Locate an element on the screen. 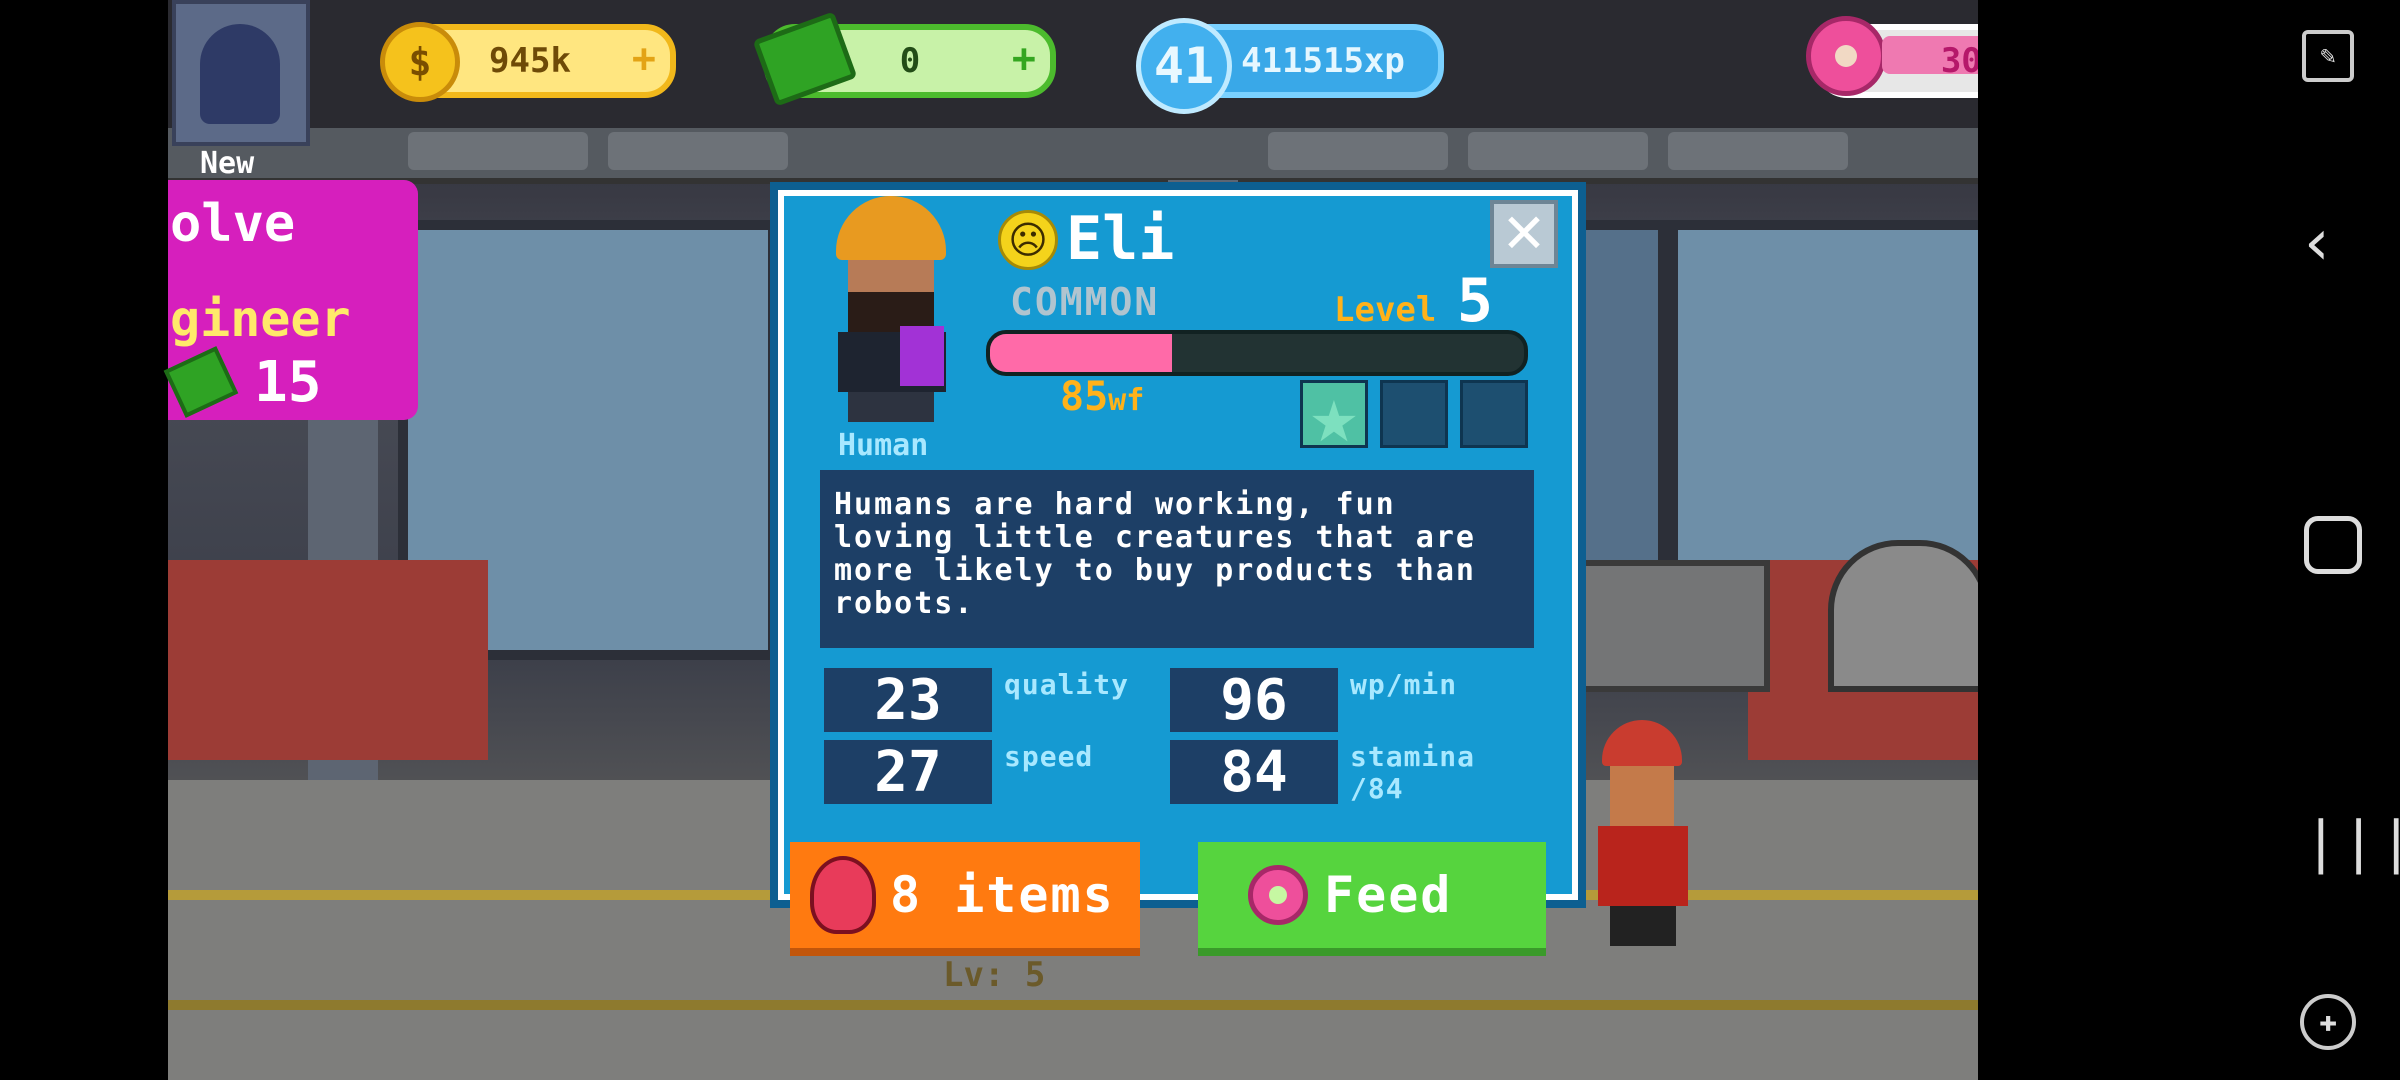 This screenshot has height=1080, width=2400. cash-counter: 0 + is located at coordinates (904, 59).